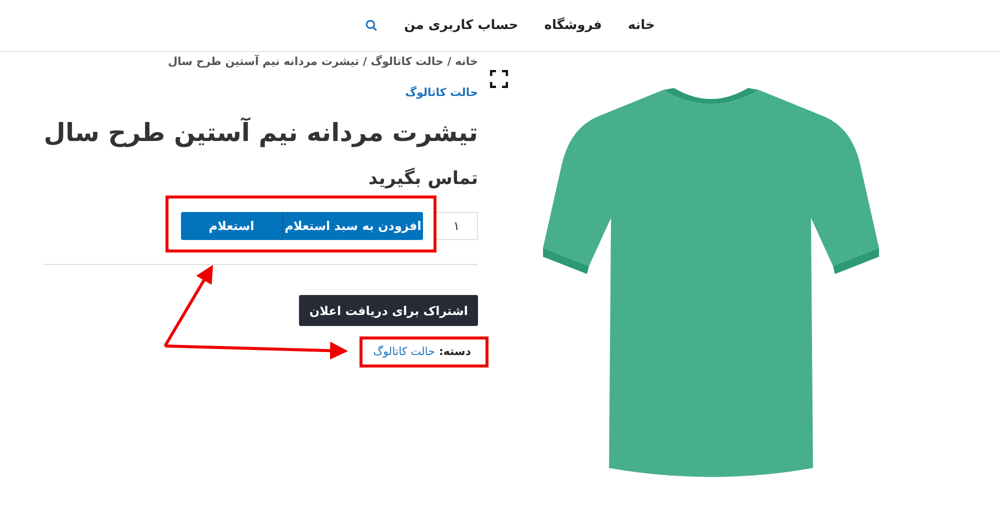 The image size is (1000, 526). What do you see at coordinates (461, 26) in the screenshot?
I see `nav-link: حساب کاربری من` at bounding box center [461, 26].